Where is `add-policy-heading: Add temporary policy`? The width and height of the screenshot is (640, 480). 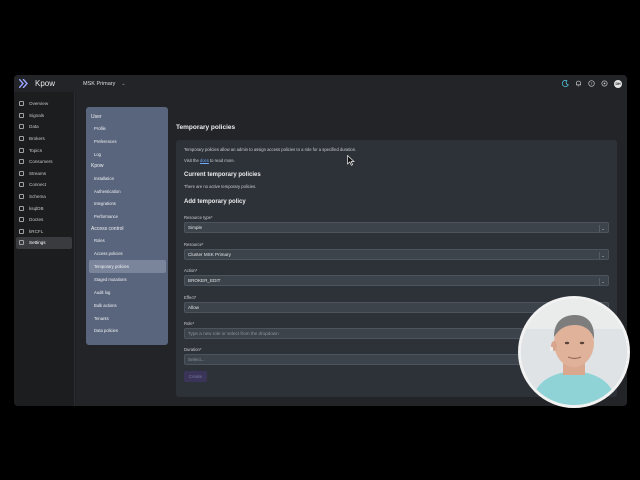 add-policy-heading: Add temporary policy is located at coordinates (215, 202).